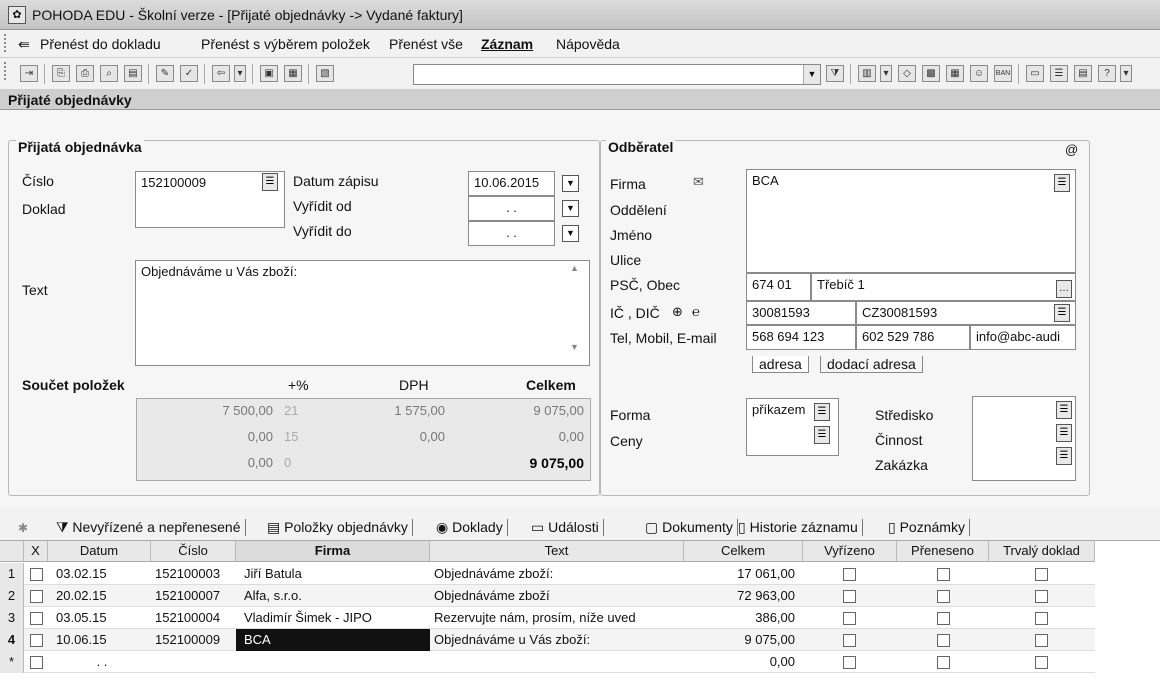 This screenshot has width=1160, height=695. Describe the element at coordinates (907, 73) in the screenshot. I see `tag-icon: ◇` at that location.